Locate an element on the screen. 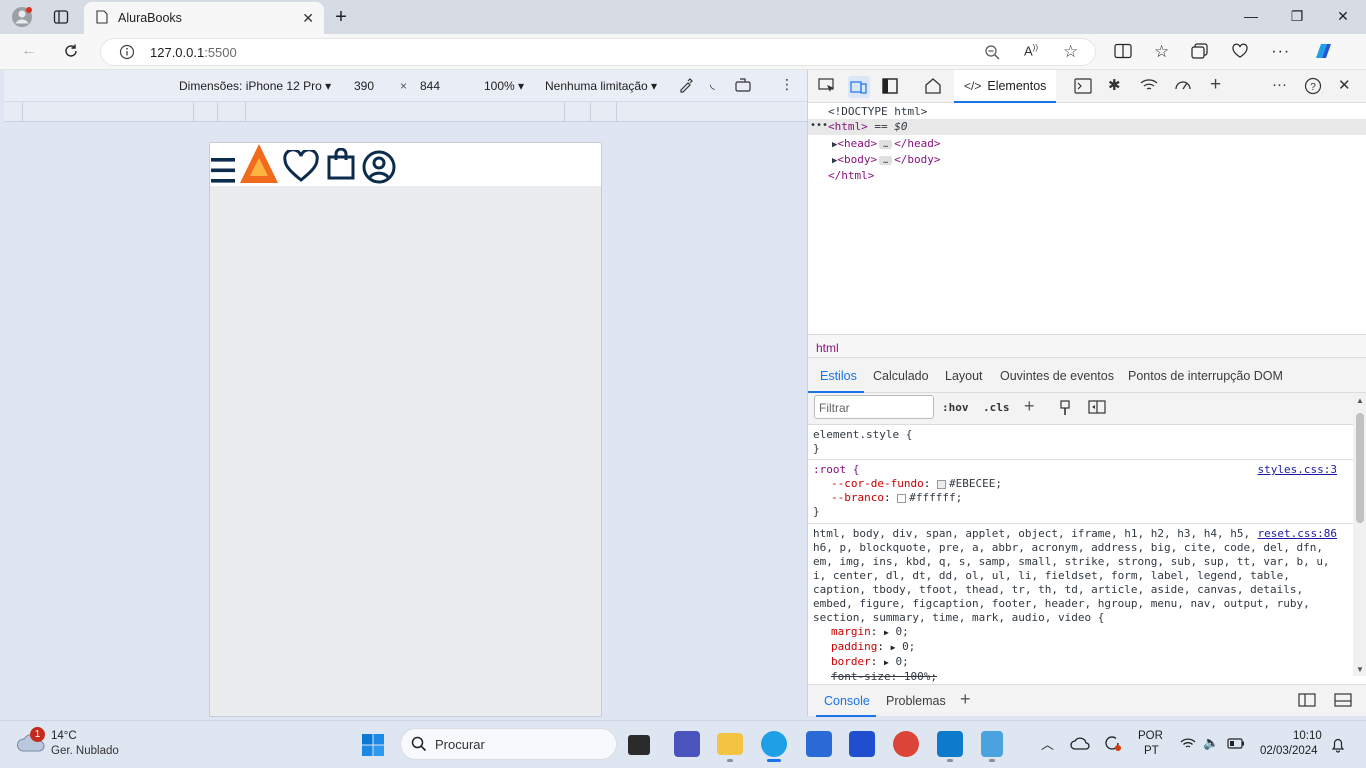  notepad-icon is located at coordinates (992, 744).